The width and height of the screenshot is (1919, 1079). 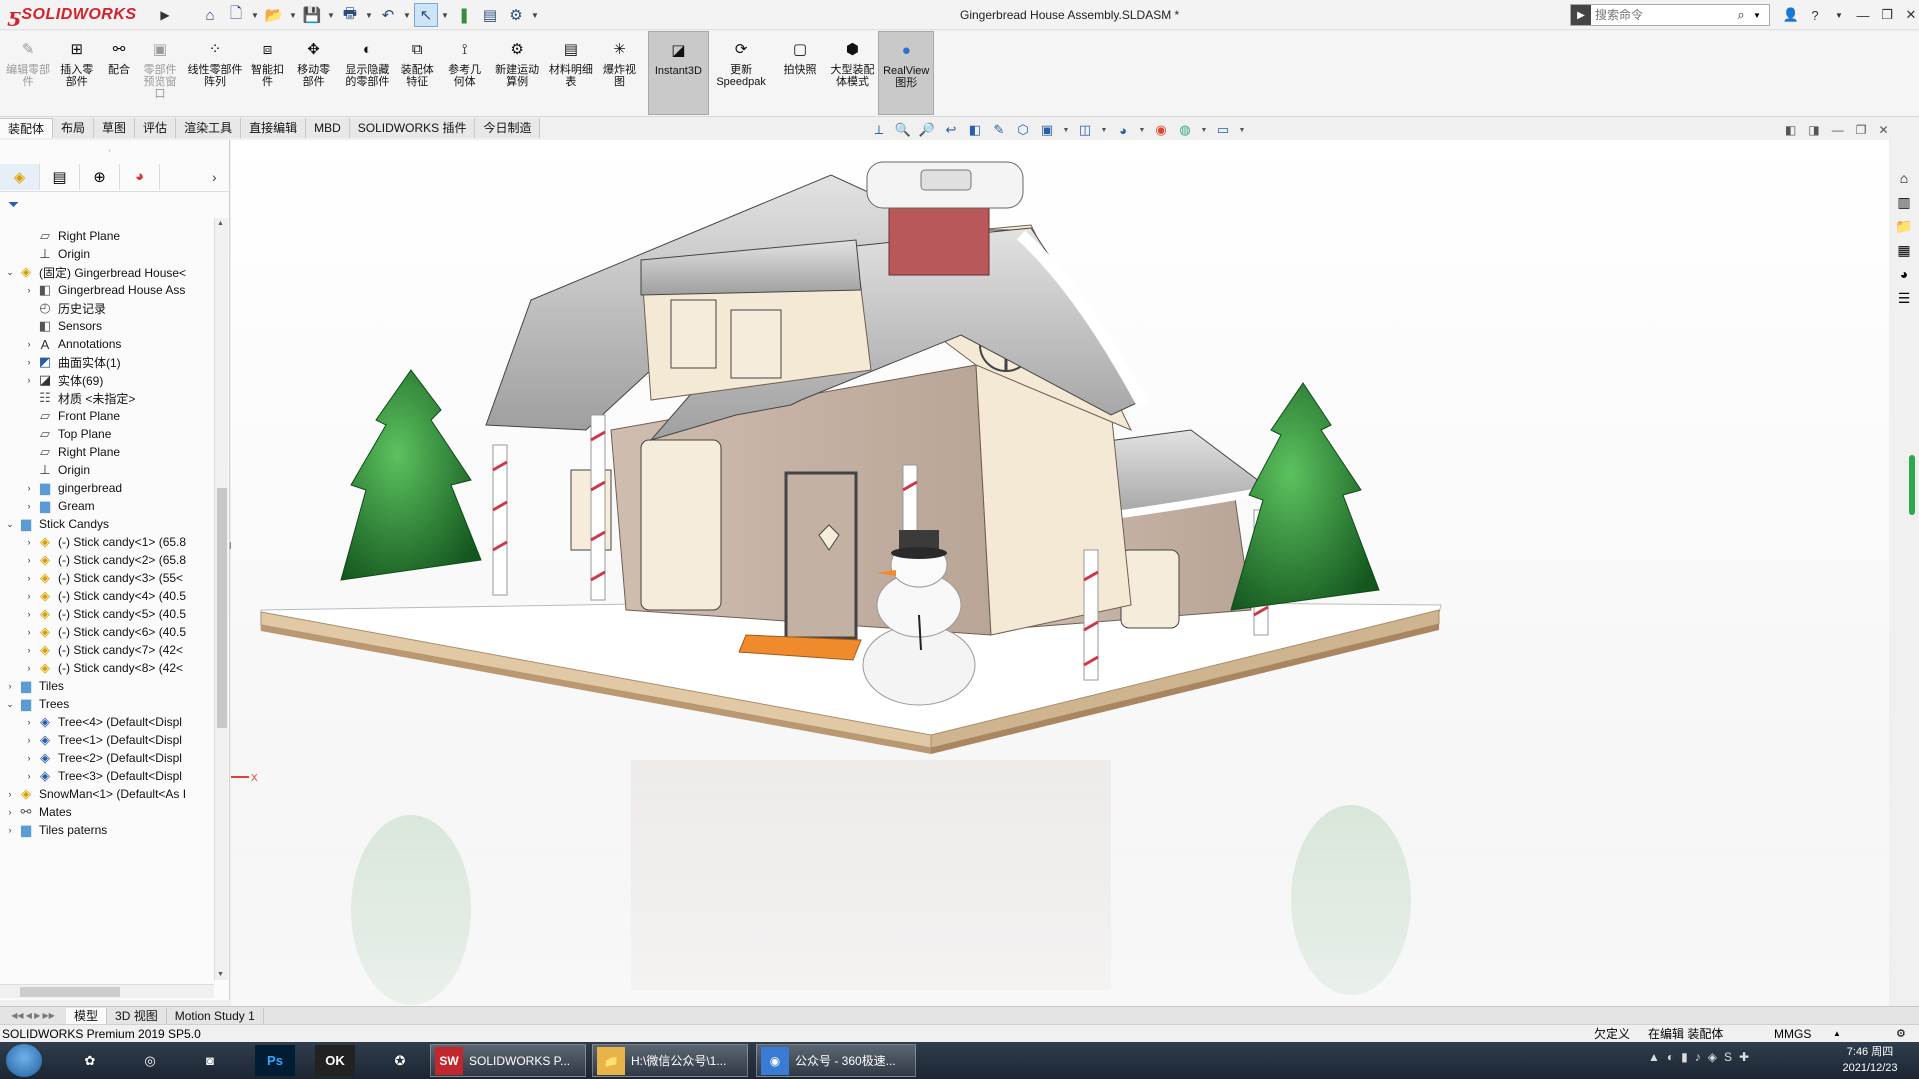 What do you see at coordinates (1909, 15) in the screenshot?
I see `close-icon: ✕` at bounding box center [1909, 15].